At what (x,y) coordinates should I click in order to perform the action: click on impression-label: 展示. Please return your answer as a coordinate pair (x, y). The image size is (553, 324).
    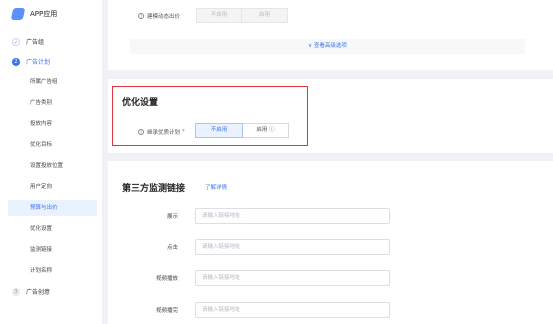
    Looking at the image, I should click on (172, 217).